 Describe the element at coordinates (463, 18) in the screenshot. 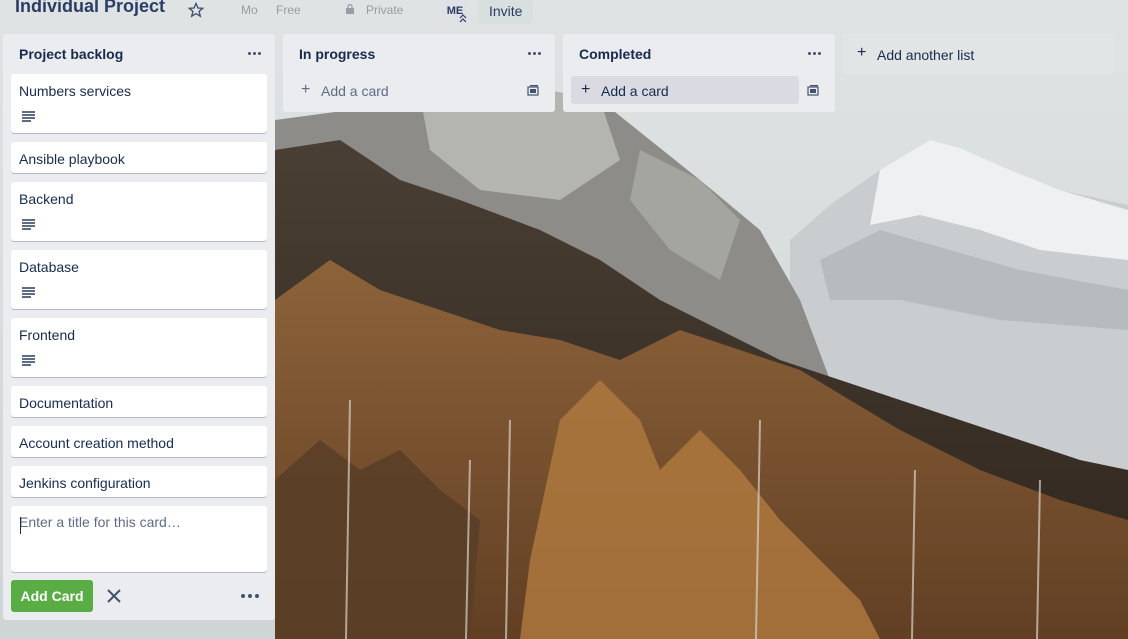

I see `admin-chevron-icon` at that location.